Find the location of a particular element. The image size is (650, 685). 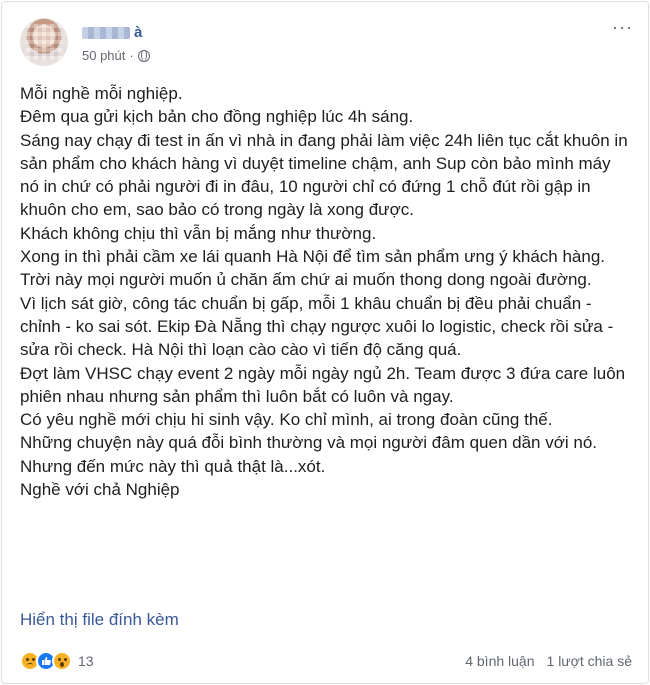

reactions-summary: 13 is located at coordinates (57, 661).